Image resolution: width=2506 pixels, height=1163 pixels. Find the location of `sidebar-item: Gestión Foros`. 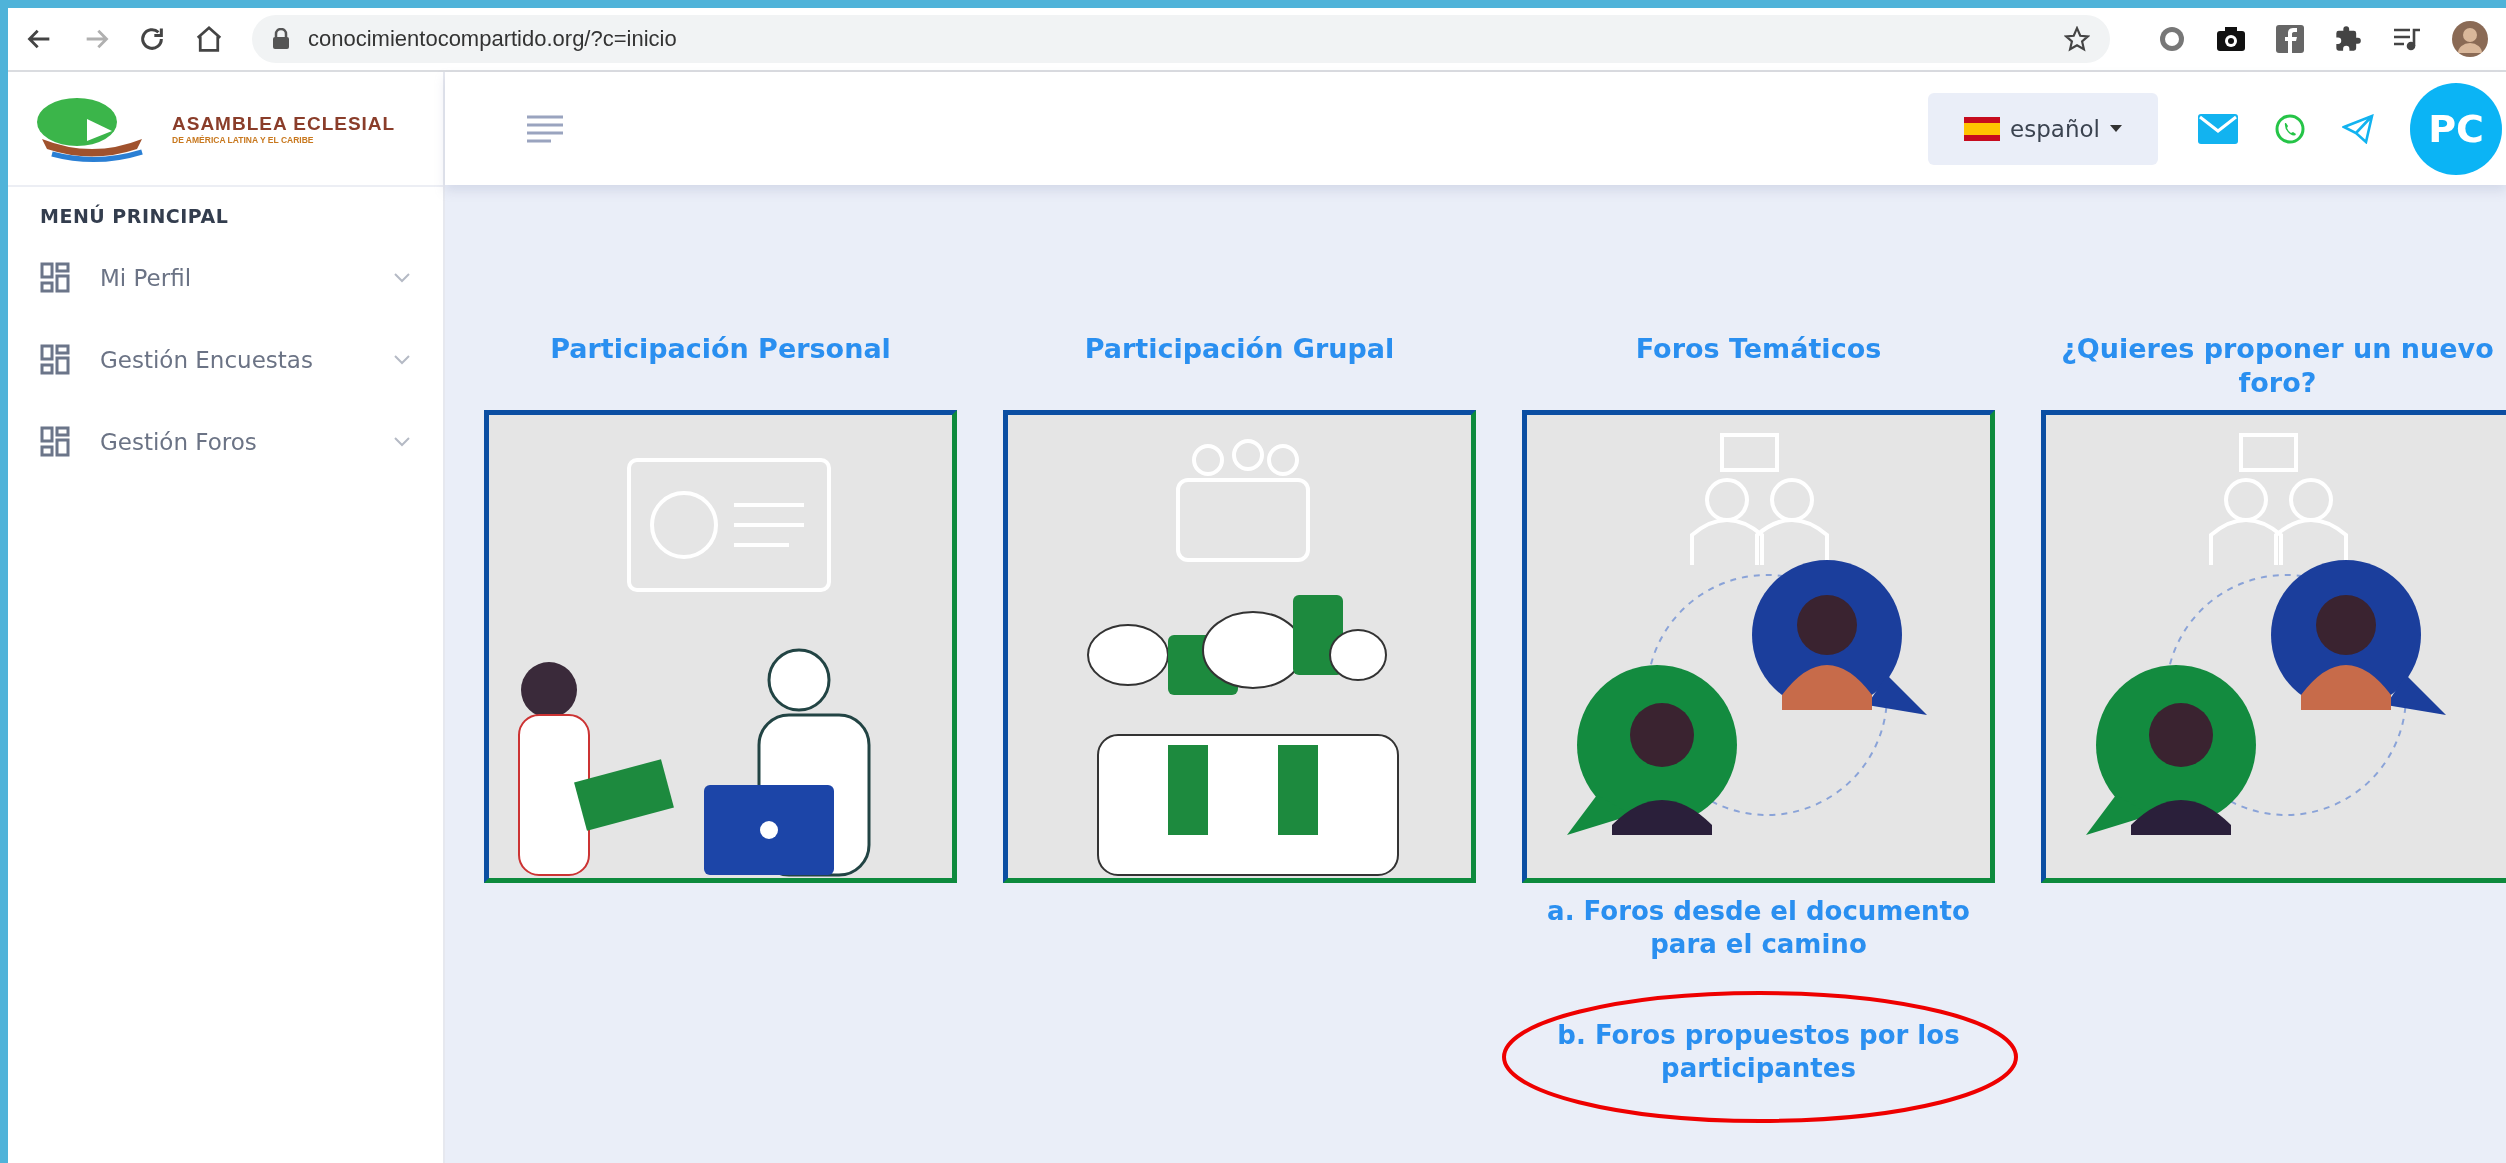

sidebar-item: Gestión Foros is located at coordinates (225, 442).